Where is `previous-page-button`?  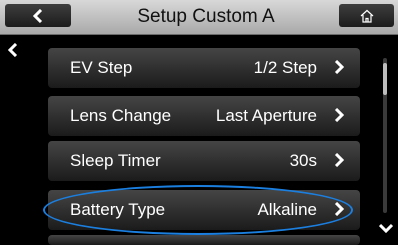 previous-page-button is located at coordinates (12, 52).